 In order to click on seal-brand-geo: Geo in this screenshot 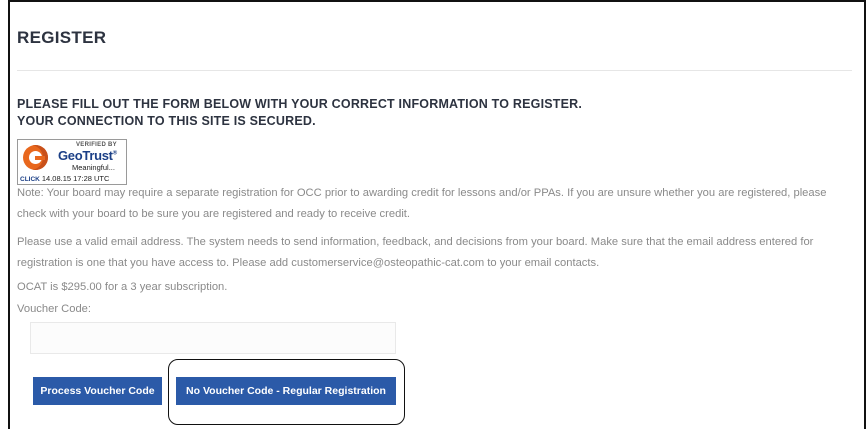, I will do `click(70, 155)`.